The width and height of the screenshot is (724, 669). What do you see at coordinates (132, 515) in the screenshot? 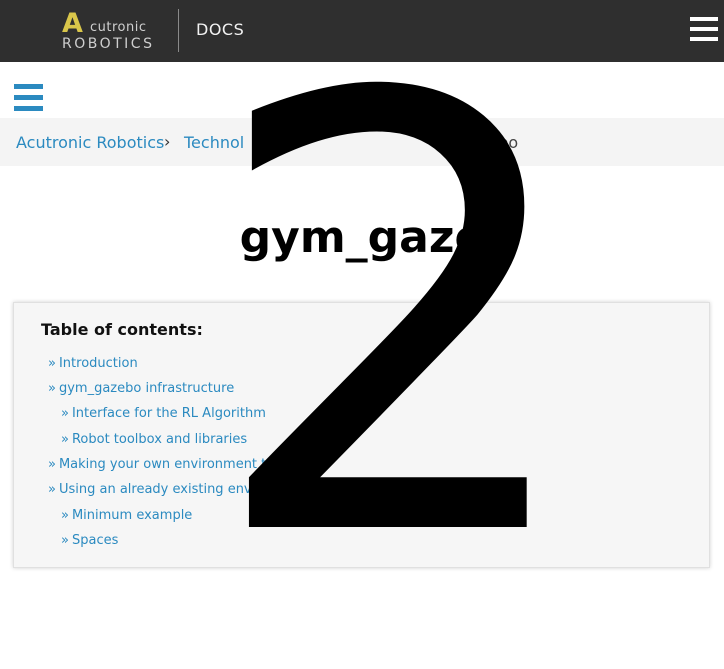
I see `toc-item-label: Minimum example` at bounding box center [132, 515].